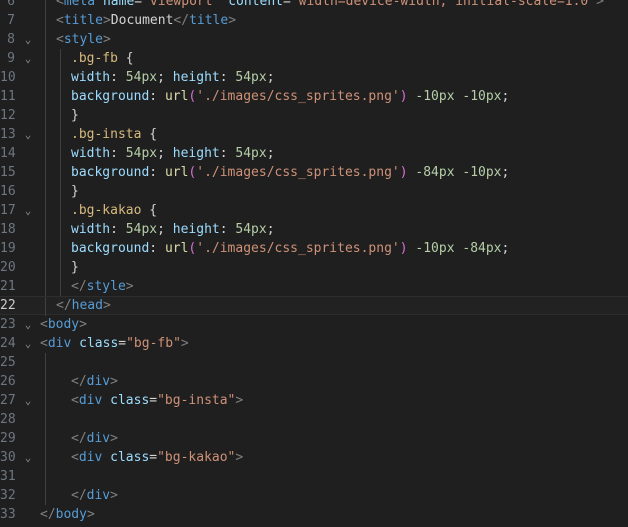 This screenshot has height=527, width=628. I want to click on code-line: 10 width: 54px; height: 54px;, so click(314, 77).